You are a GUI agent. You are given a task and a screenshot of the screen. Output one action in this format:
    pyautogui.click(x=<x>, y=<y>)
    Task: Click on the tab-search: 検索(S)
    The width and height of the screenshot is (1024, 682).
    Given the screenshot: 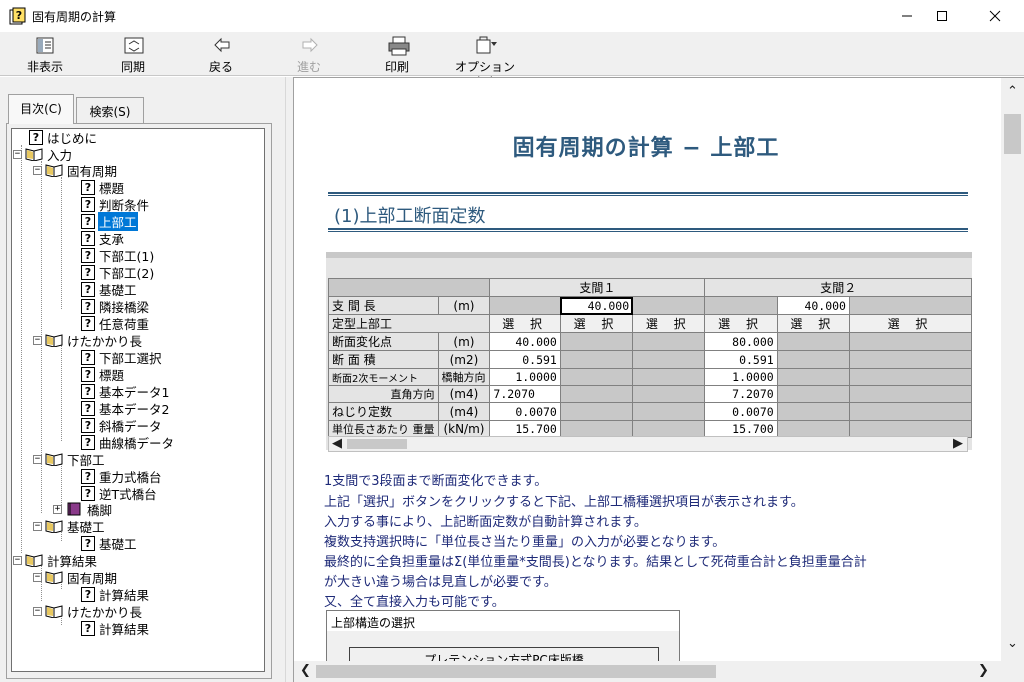 What is the action you would take?
    pyautogui.click(x=110, y=110)
    